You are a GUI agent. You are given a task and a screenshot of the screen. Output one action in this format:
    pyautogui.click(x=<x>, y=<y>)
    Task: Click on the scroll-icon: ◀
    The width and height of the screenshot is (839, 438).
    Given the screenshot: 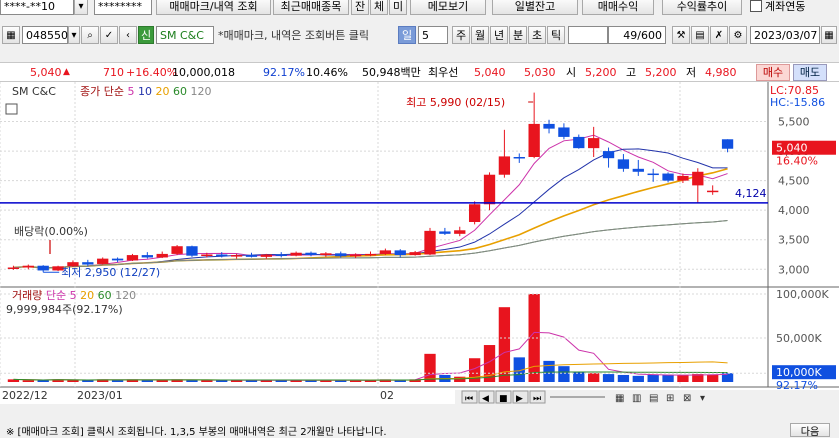 What is the action you would take?
    pyautogui.click(x=485, y=399)
    